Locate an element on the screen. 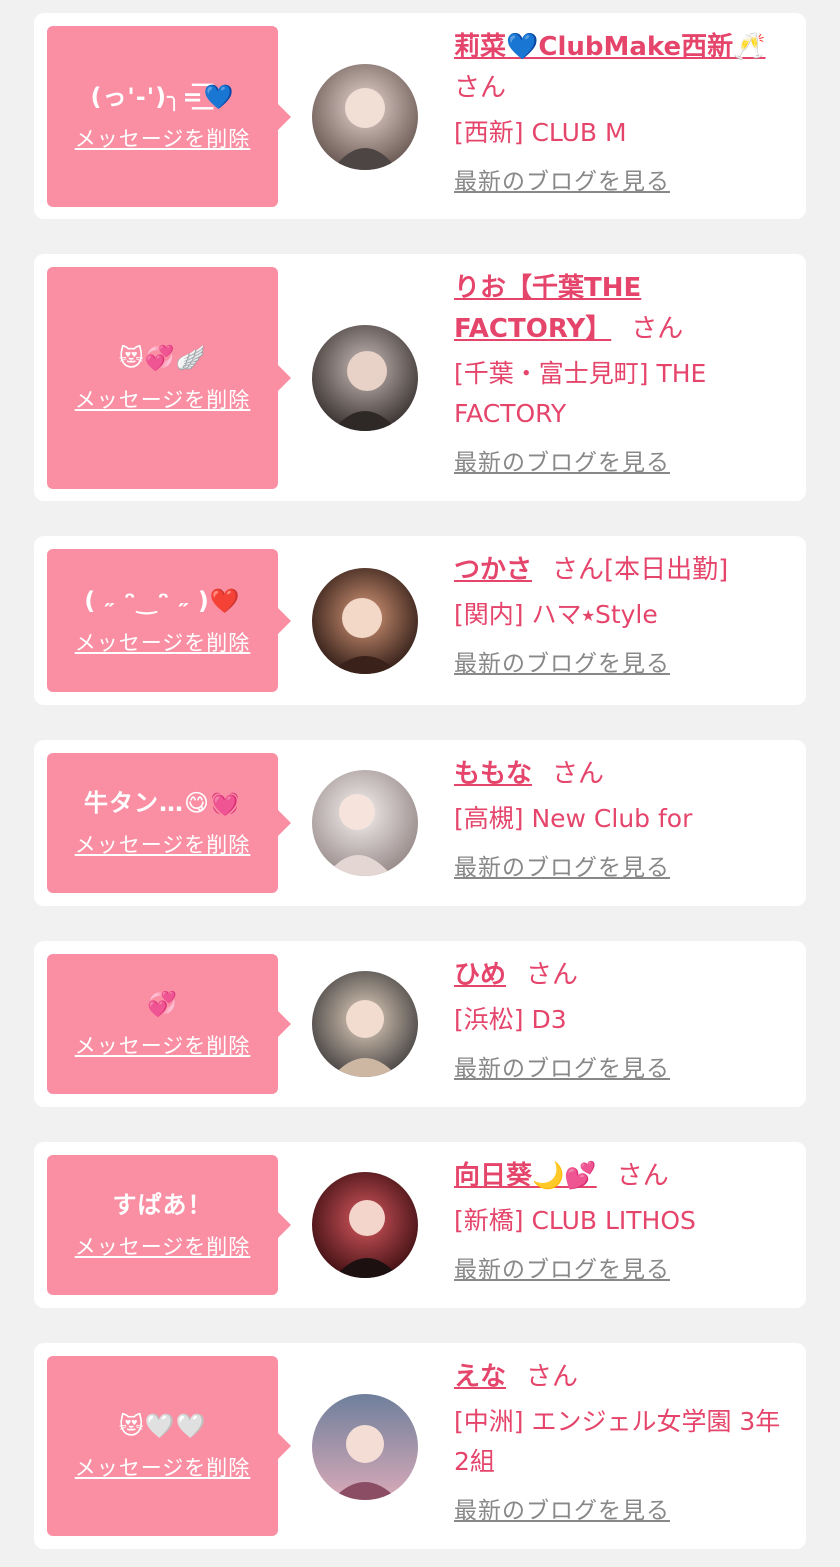  message-bubble: (っ'-')╮=͟͟͞͞💙 メッセージを削除 is located at coordinates (169, 116).